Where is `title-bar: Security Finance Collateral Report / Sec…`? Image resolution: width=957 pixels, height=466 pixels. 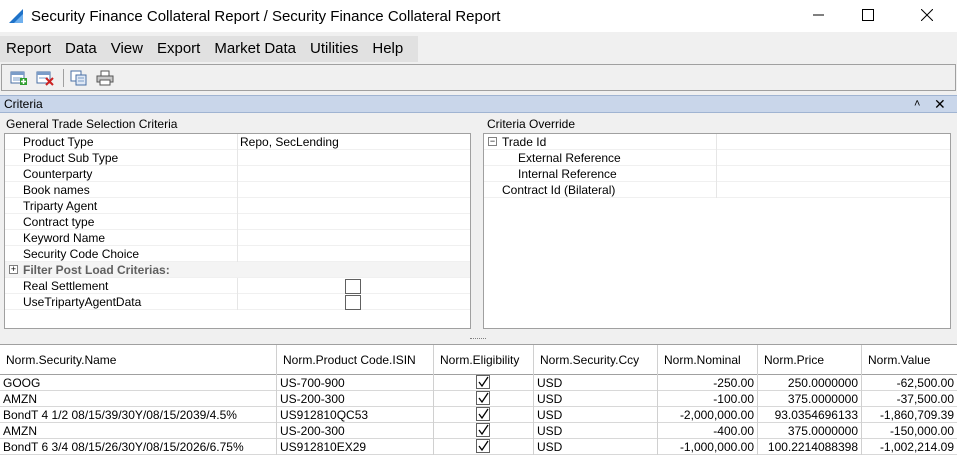
title-bar: Security Finance Collateral Report / Sec… is located at coordinates (478, 16).